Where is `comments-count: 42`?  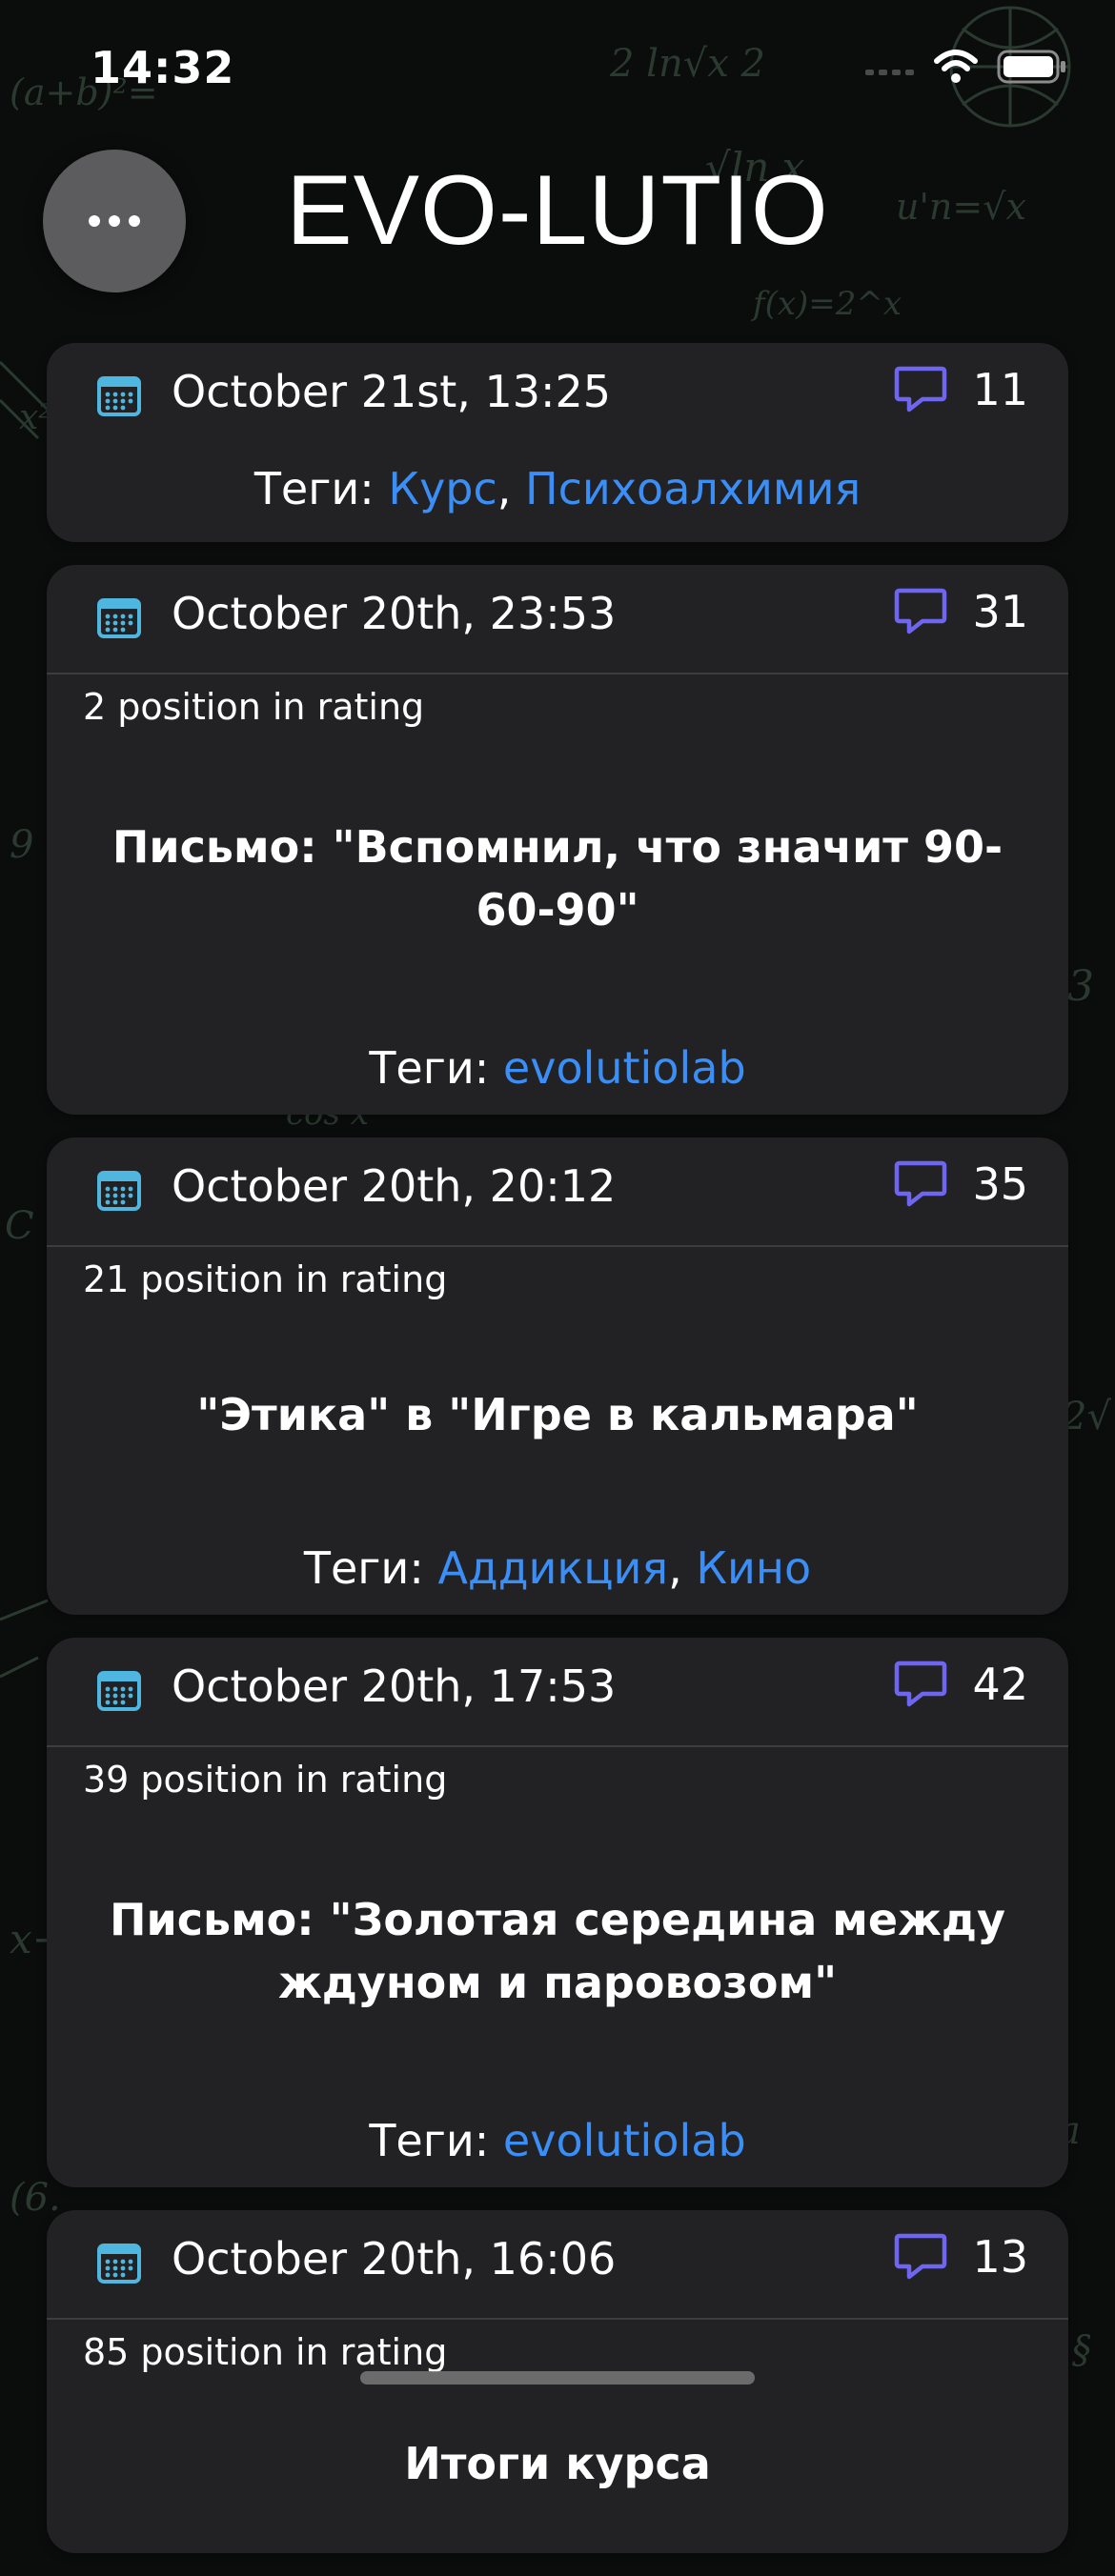 comments-count: 42 is located at coordinates (961, 1684).